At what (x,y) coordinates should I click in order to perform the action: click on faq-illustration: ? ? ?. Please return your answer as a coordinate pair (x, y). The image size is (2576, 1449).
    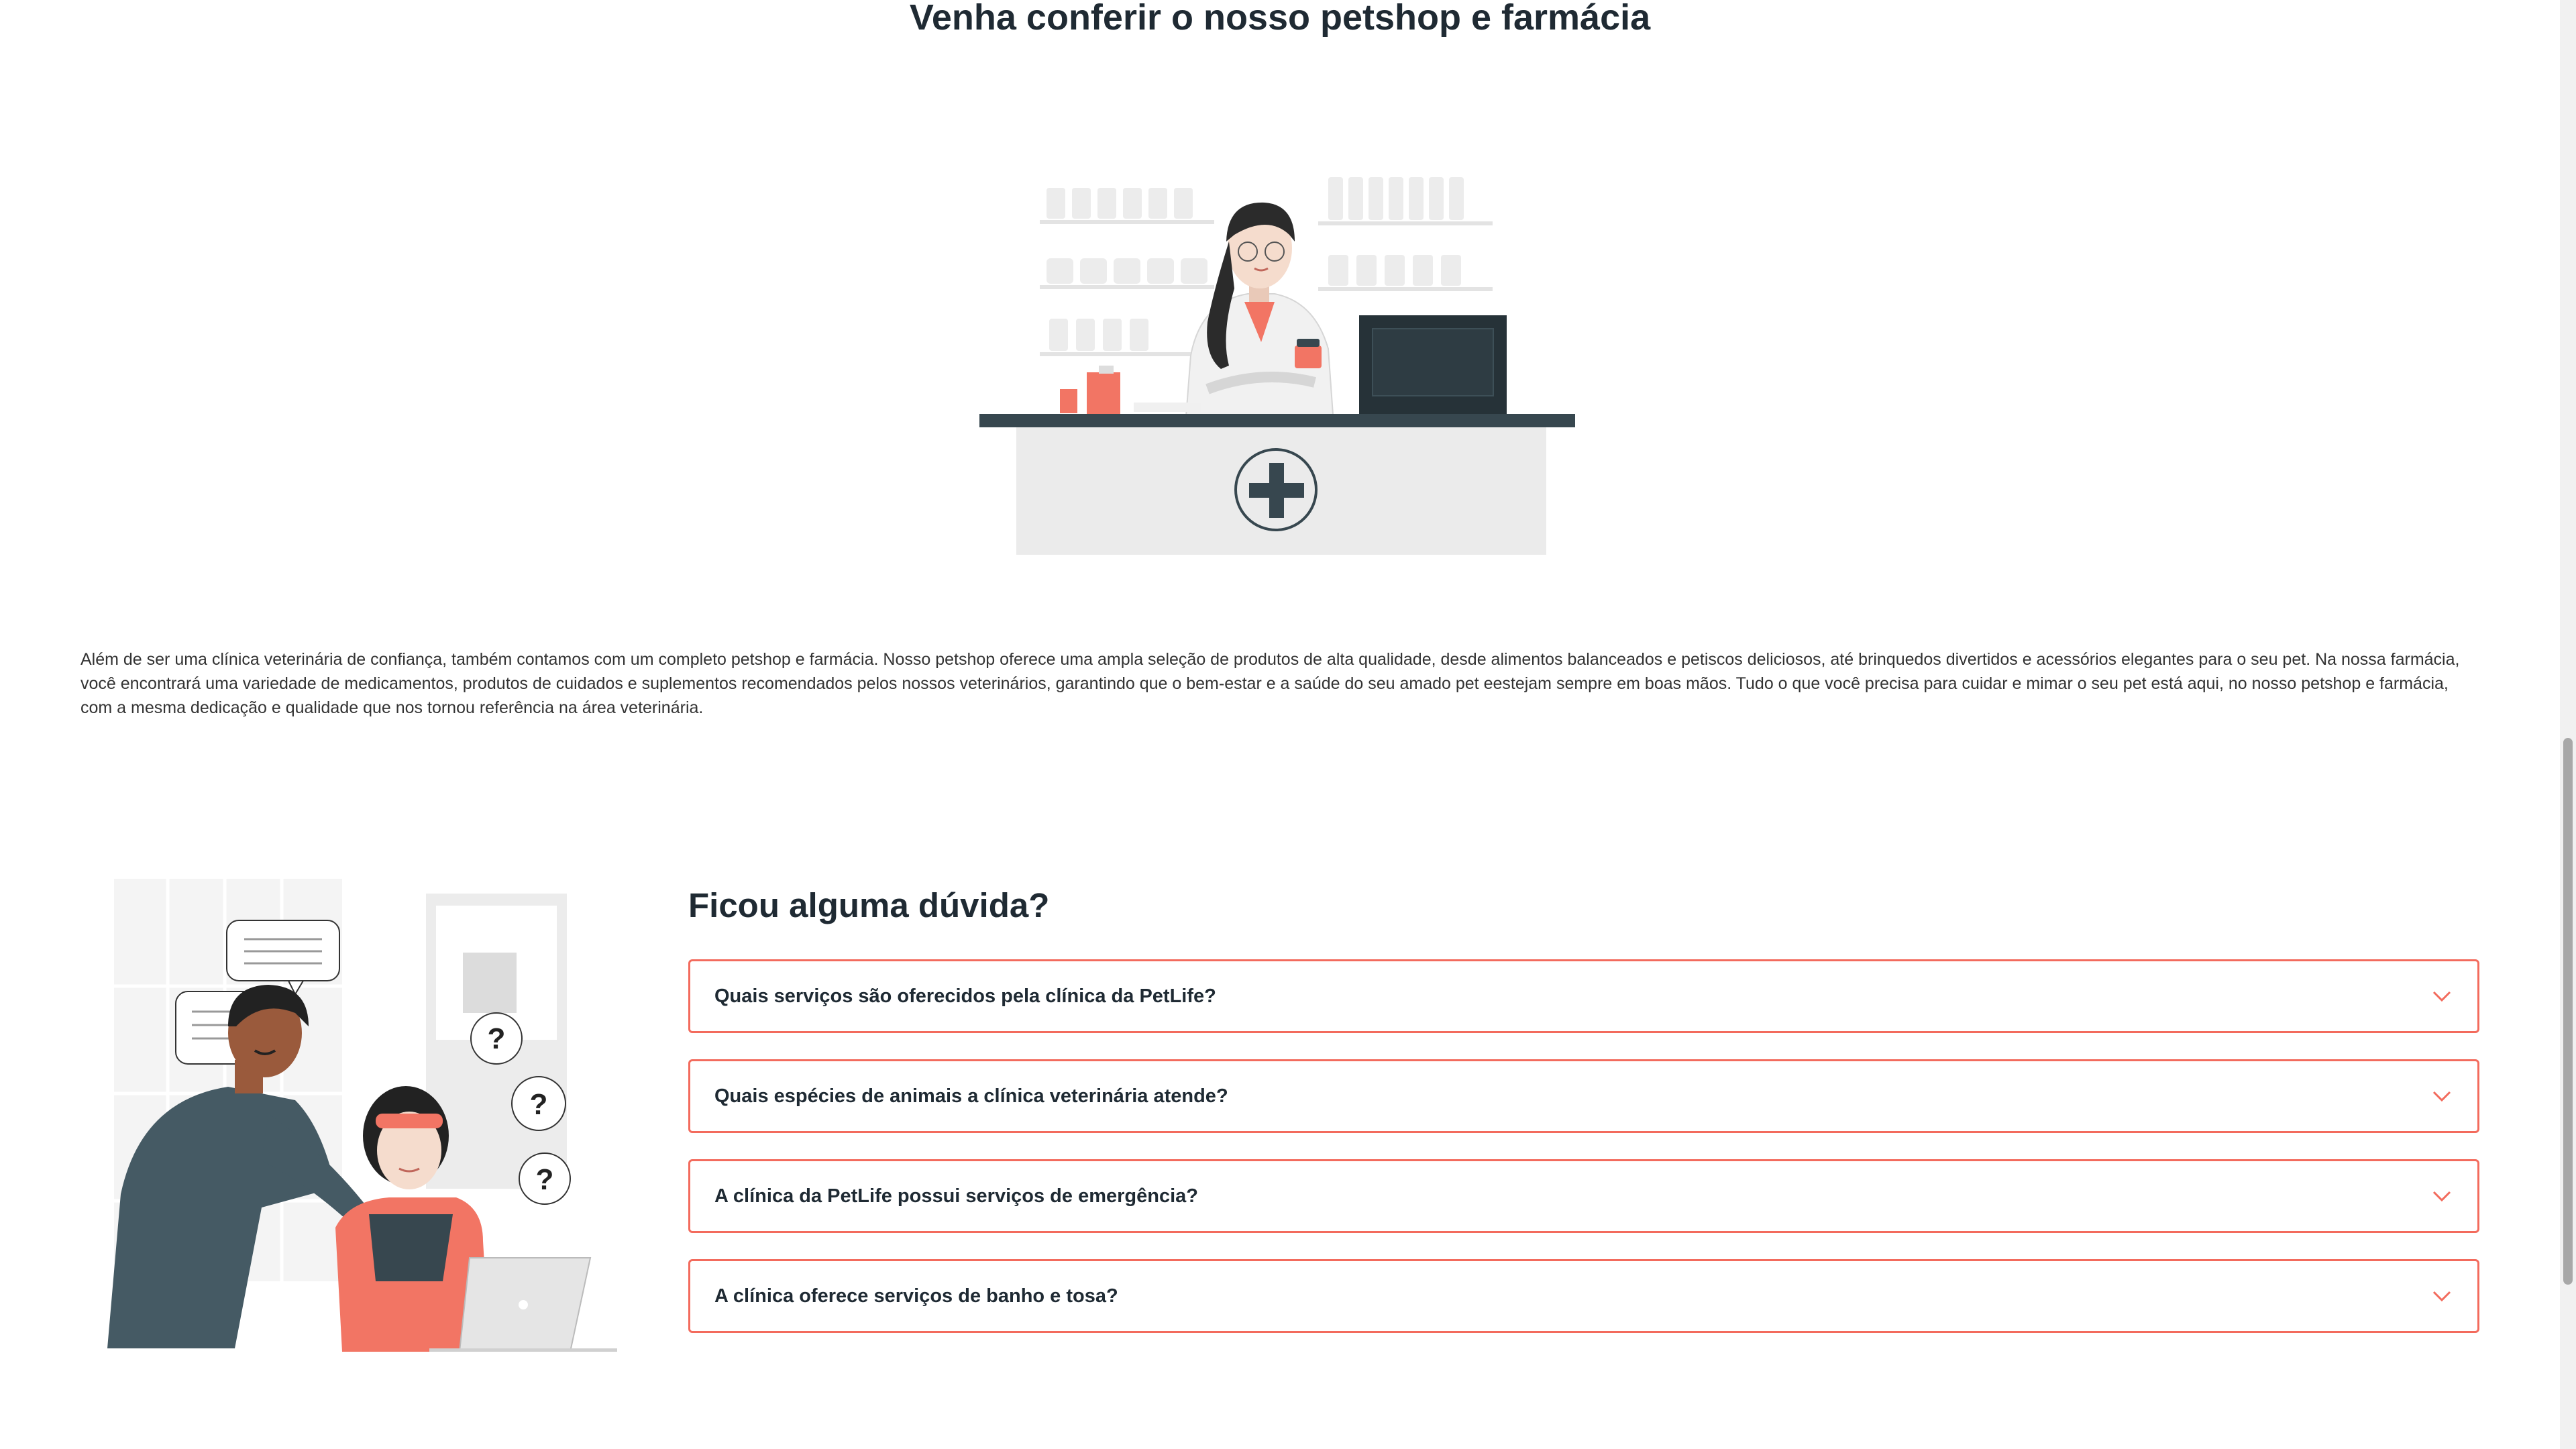
    Looking at the image, I should click on (362, 1115).